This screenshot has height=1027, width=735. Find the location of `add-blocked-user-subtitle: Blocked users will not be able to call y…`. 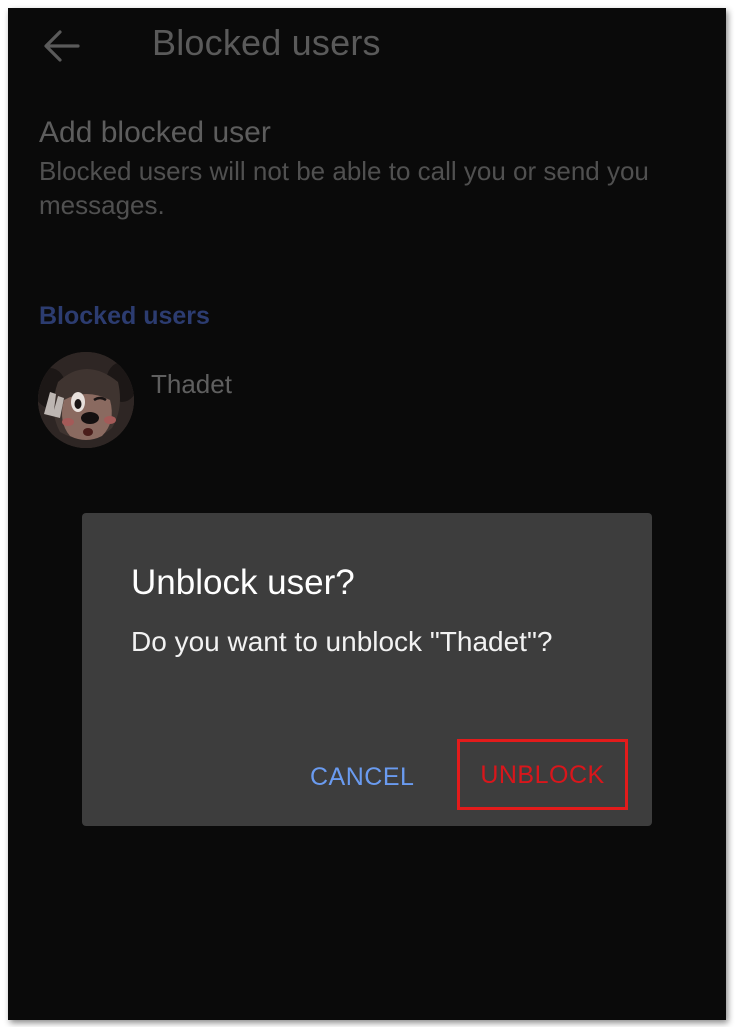

add-blocked-user-subtitle: Blocked users will not be able to call y… is located at coordinates (344, 188).